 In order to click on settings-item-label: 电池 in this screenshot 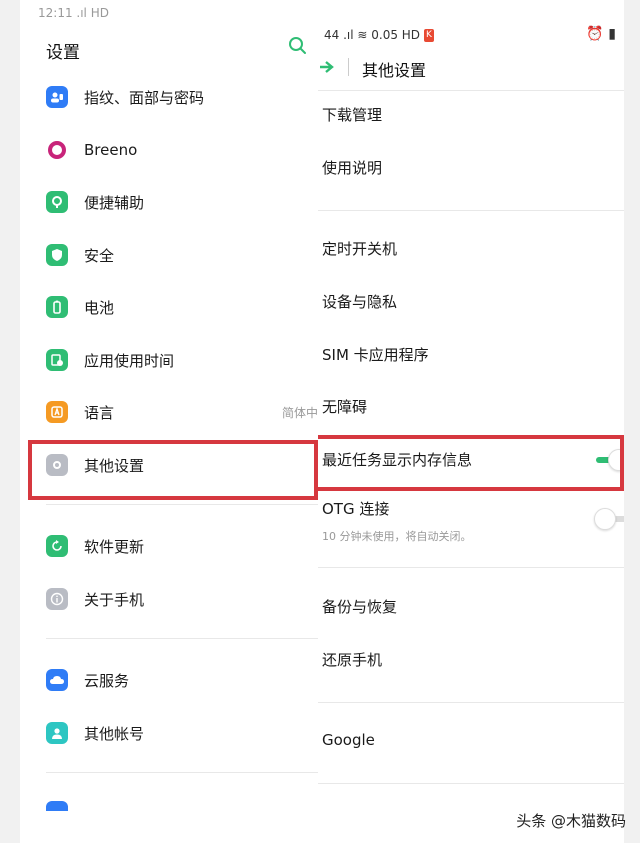, I will do `click(99, 307)`.